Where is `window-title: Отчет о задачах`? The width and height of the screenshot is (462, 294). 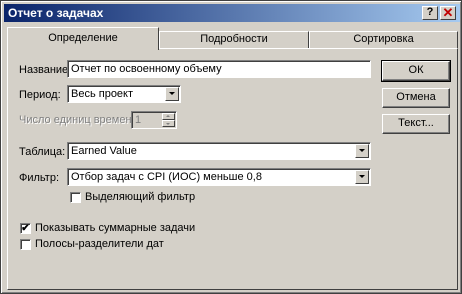 window-title: Отчет о задачах is located at coordinates (56, 13).